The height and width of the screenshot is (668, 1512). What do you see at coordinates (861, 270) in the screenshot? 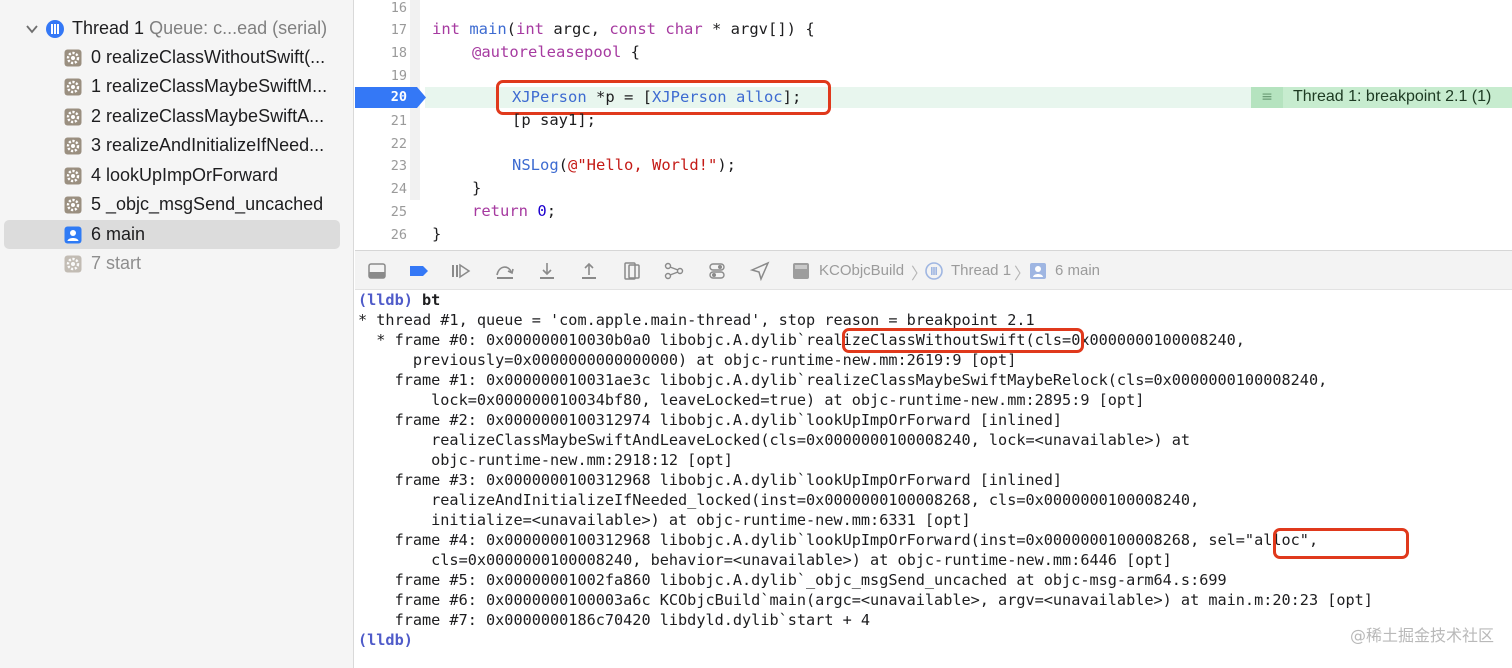
I see `breadcrumb-project: KCObjcBuild` at bounding box center [861, 270].